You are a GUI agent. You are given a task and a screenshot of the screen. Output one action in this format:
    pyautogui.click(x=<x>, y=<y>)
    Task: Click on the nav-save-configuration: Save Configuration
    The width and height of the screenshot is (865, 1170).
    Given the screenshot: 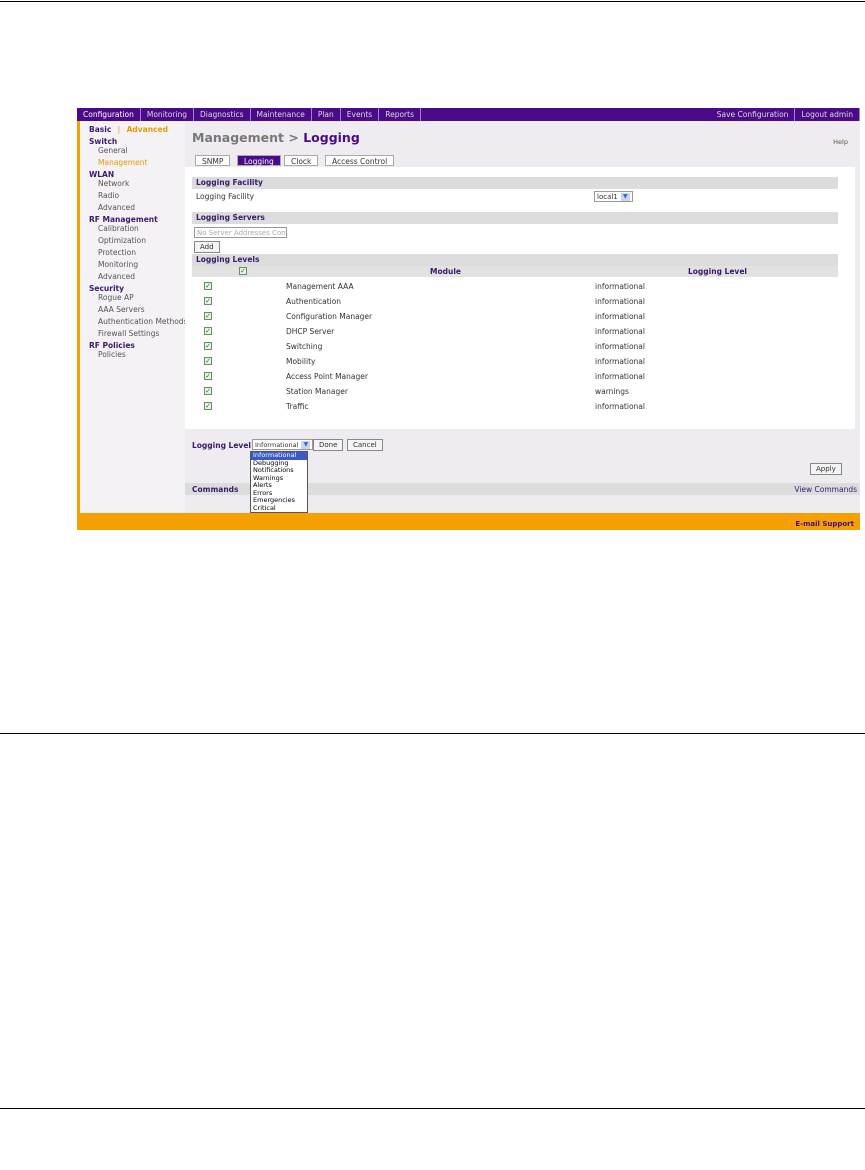 What is the action you would take?
    pyautogui.click(x=753, y=114)
    